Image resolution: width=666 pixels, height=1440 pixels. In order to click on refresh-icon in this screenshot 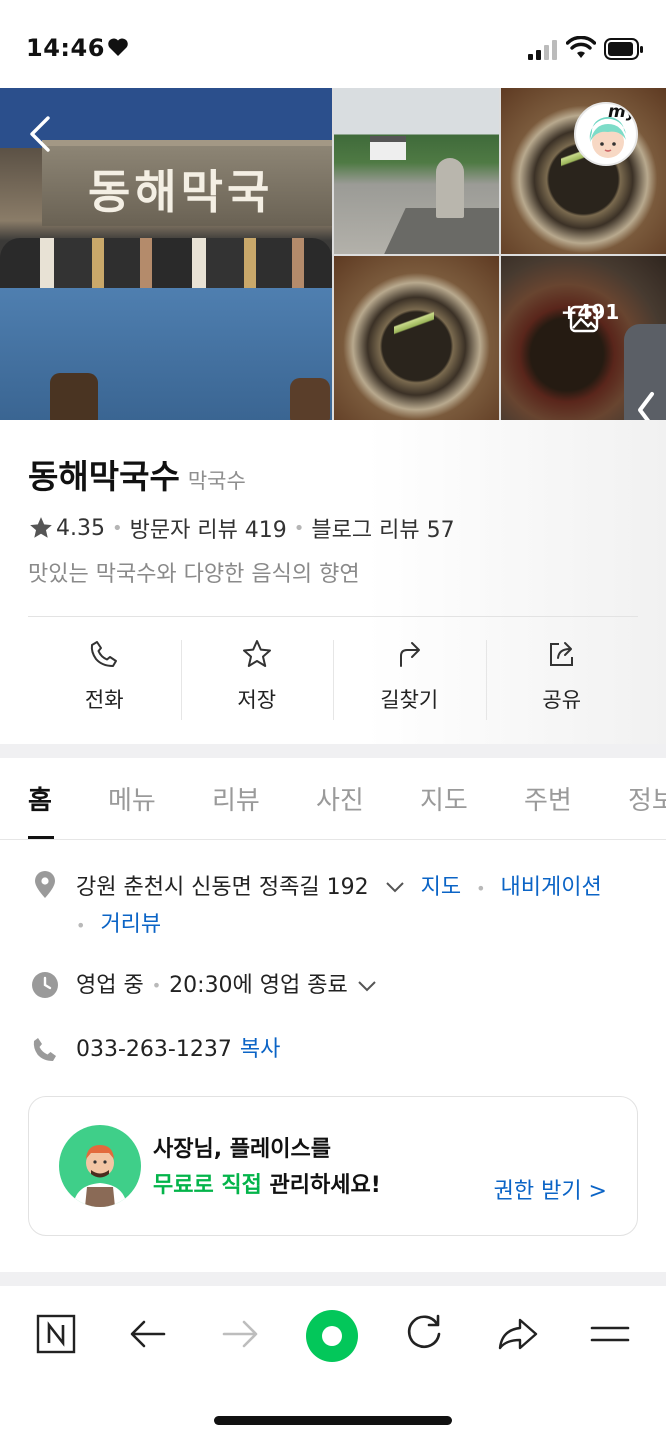, I will do `click(424, 1334)`.